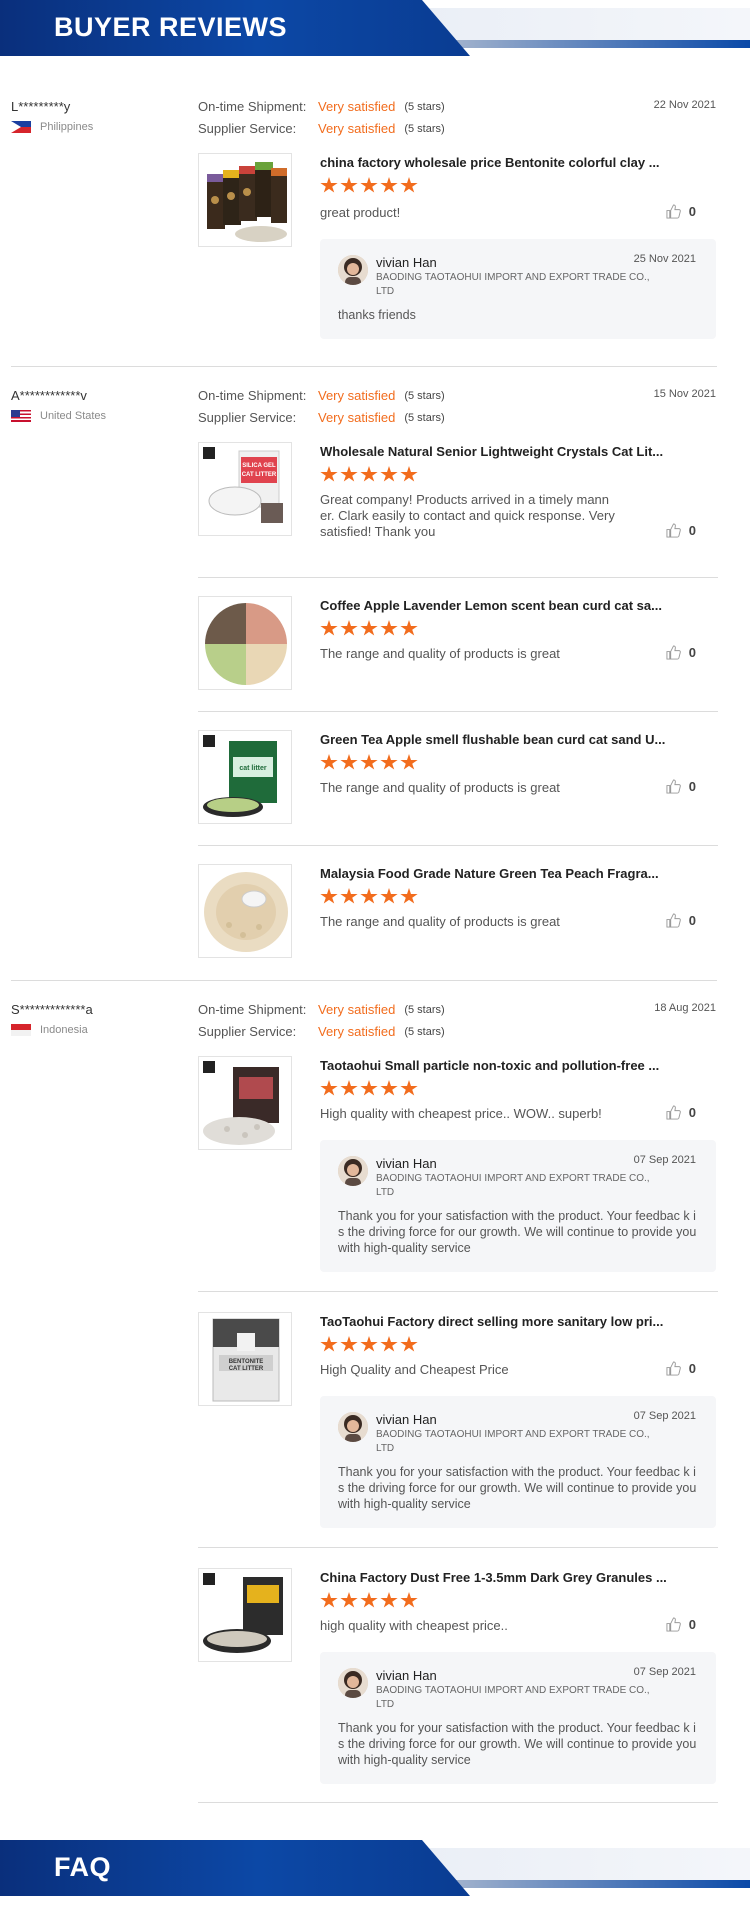 Image resolution: width=750 pixels, height=1914 pixels. I want to click on product-thumbnail: BENTONITE CAT LITTER, so click(245, 1359).